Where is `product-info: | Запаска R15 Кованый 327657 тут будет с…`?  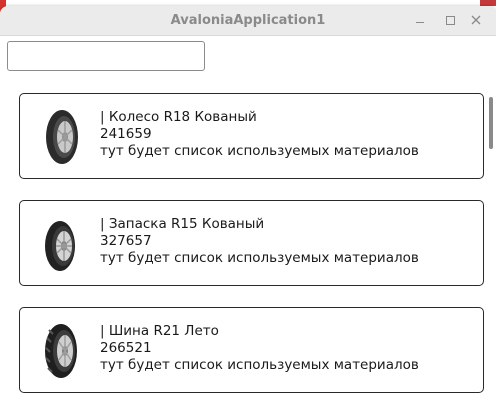
product-info: | Запаска R15 Кованый 327657 тут будет с… is located at coordinates (259, 241).